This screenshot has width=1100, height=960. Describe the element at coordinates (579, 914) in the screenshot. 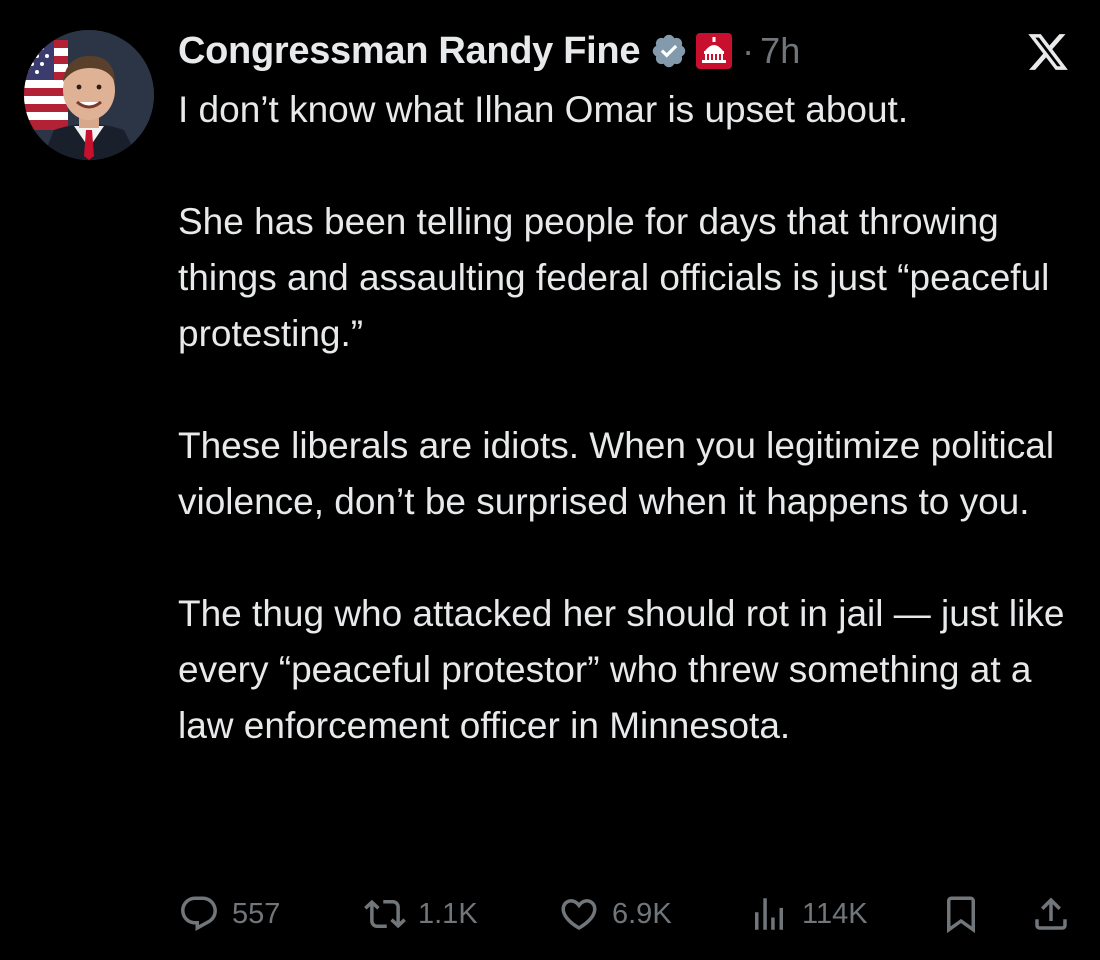

I see `heart-icon` at that location.